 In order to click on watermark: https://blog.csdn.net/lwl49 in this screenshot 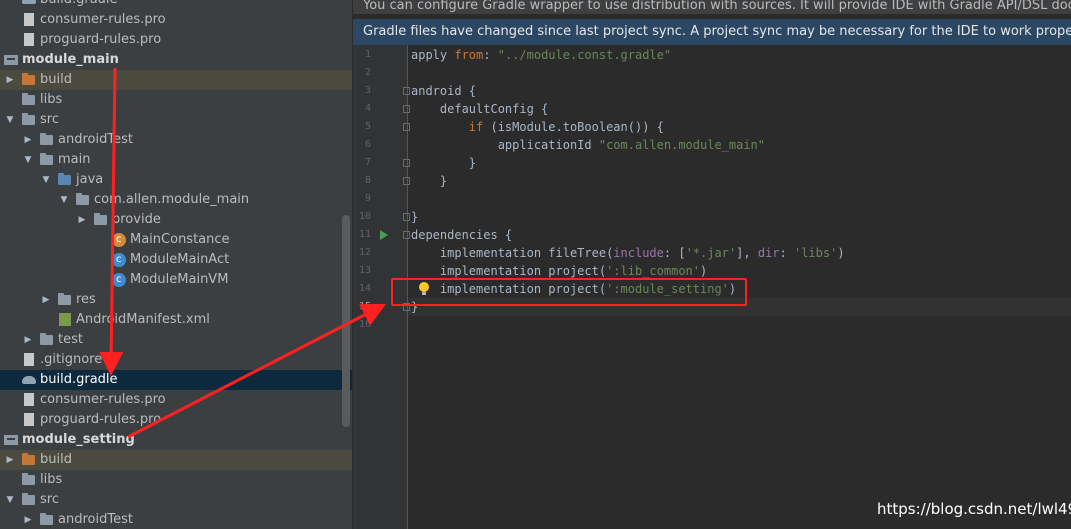, I will do `click(974, 509)`.